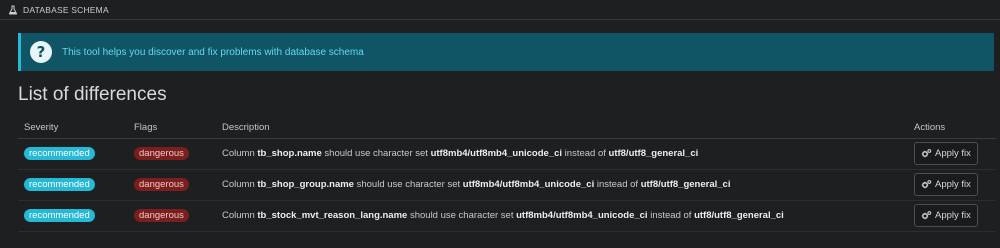  What do you see at coordinates (66, 9) in the screenshot?
I see `panel-title: DATABASE SCHEMA` at bounding box center [66, 9].